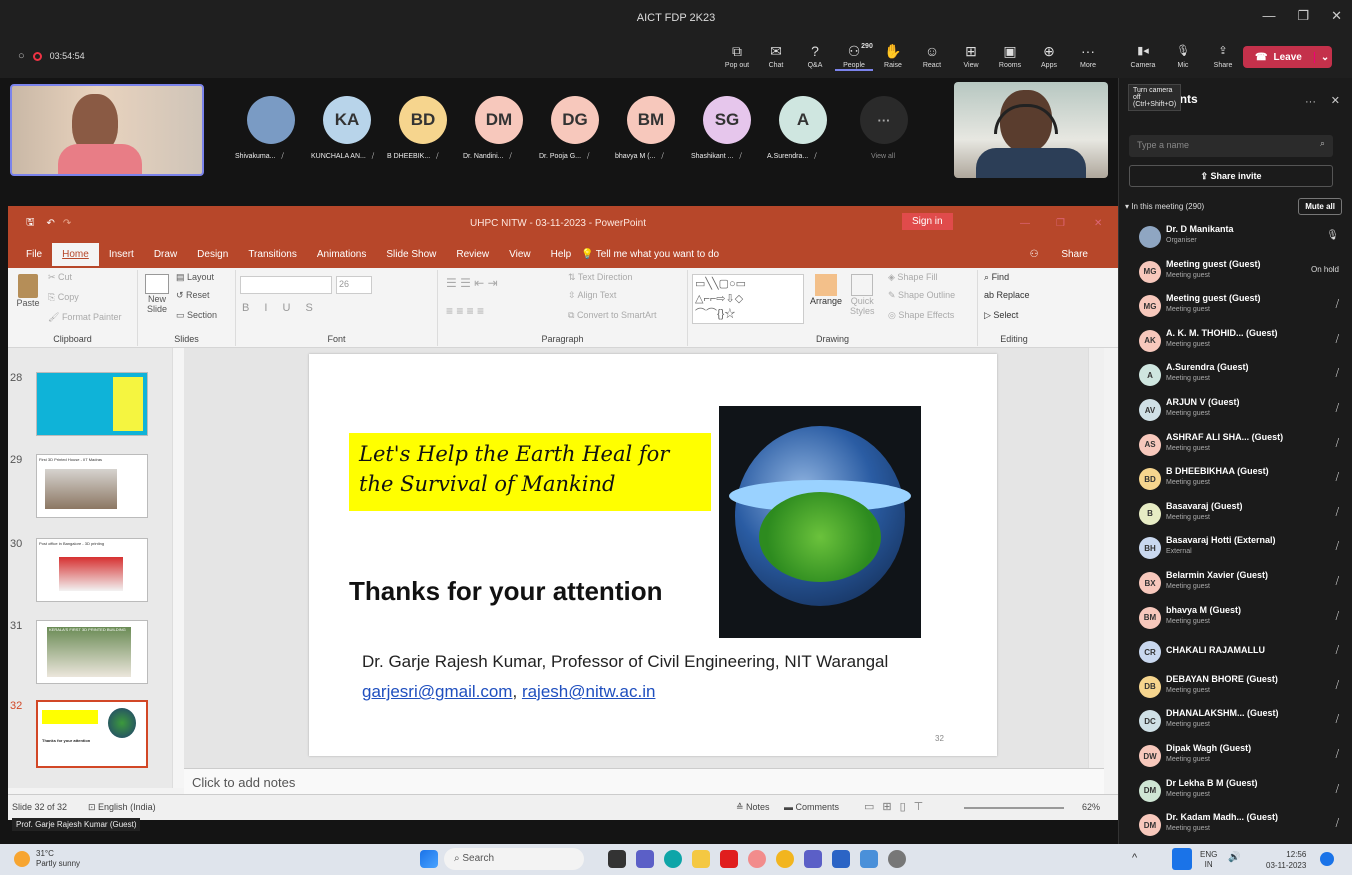 Image resolution: width=1352 pixels, height=875 pixels. What do you see at coordinates (737, 57) in the screenshot?
I see `toolbar-button-popout: ⧉ Pop out` at bounding box center [737, 57].